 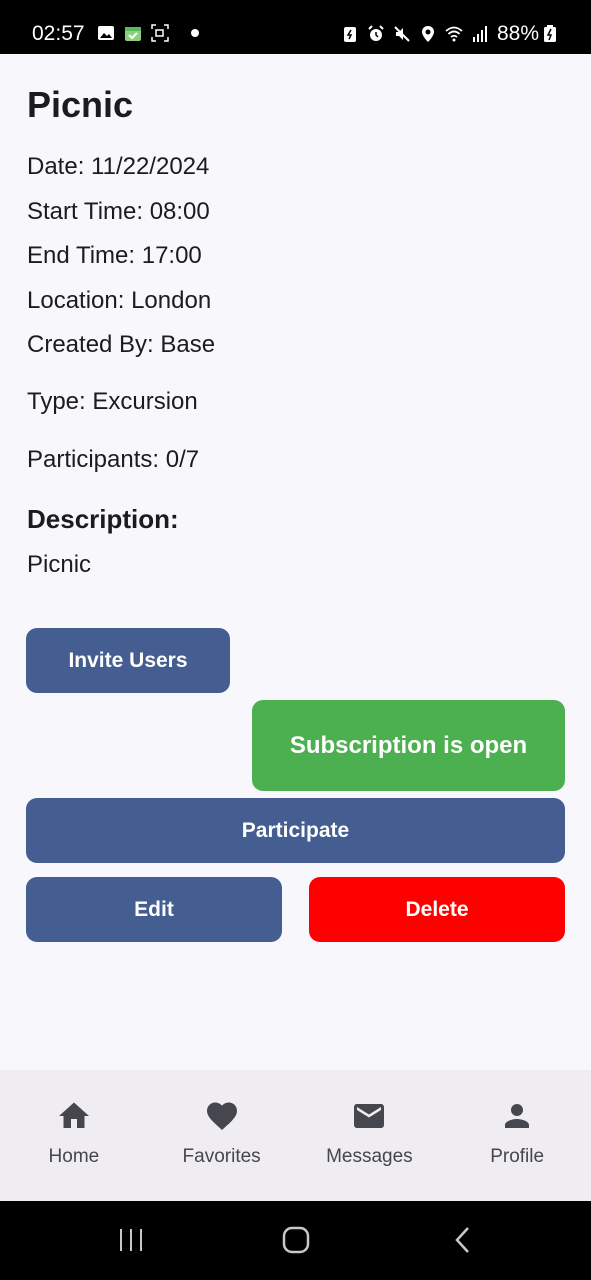 I want to click on nav-label-home: Home, so click(x=74, y=1156).